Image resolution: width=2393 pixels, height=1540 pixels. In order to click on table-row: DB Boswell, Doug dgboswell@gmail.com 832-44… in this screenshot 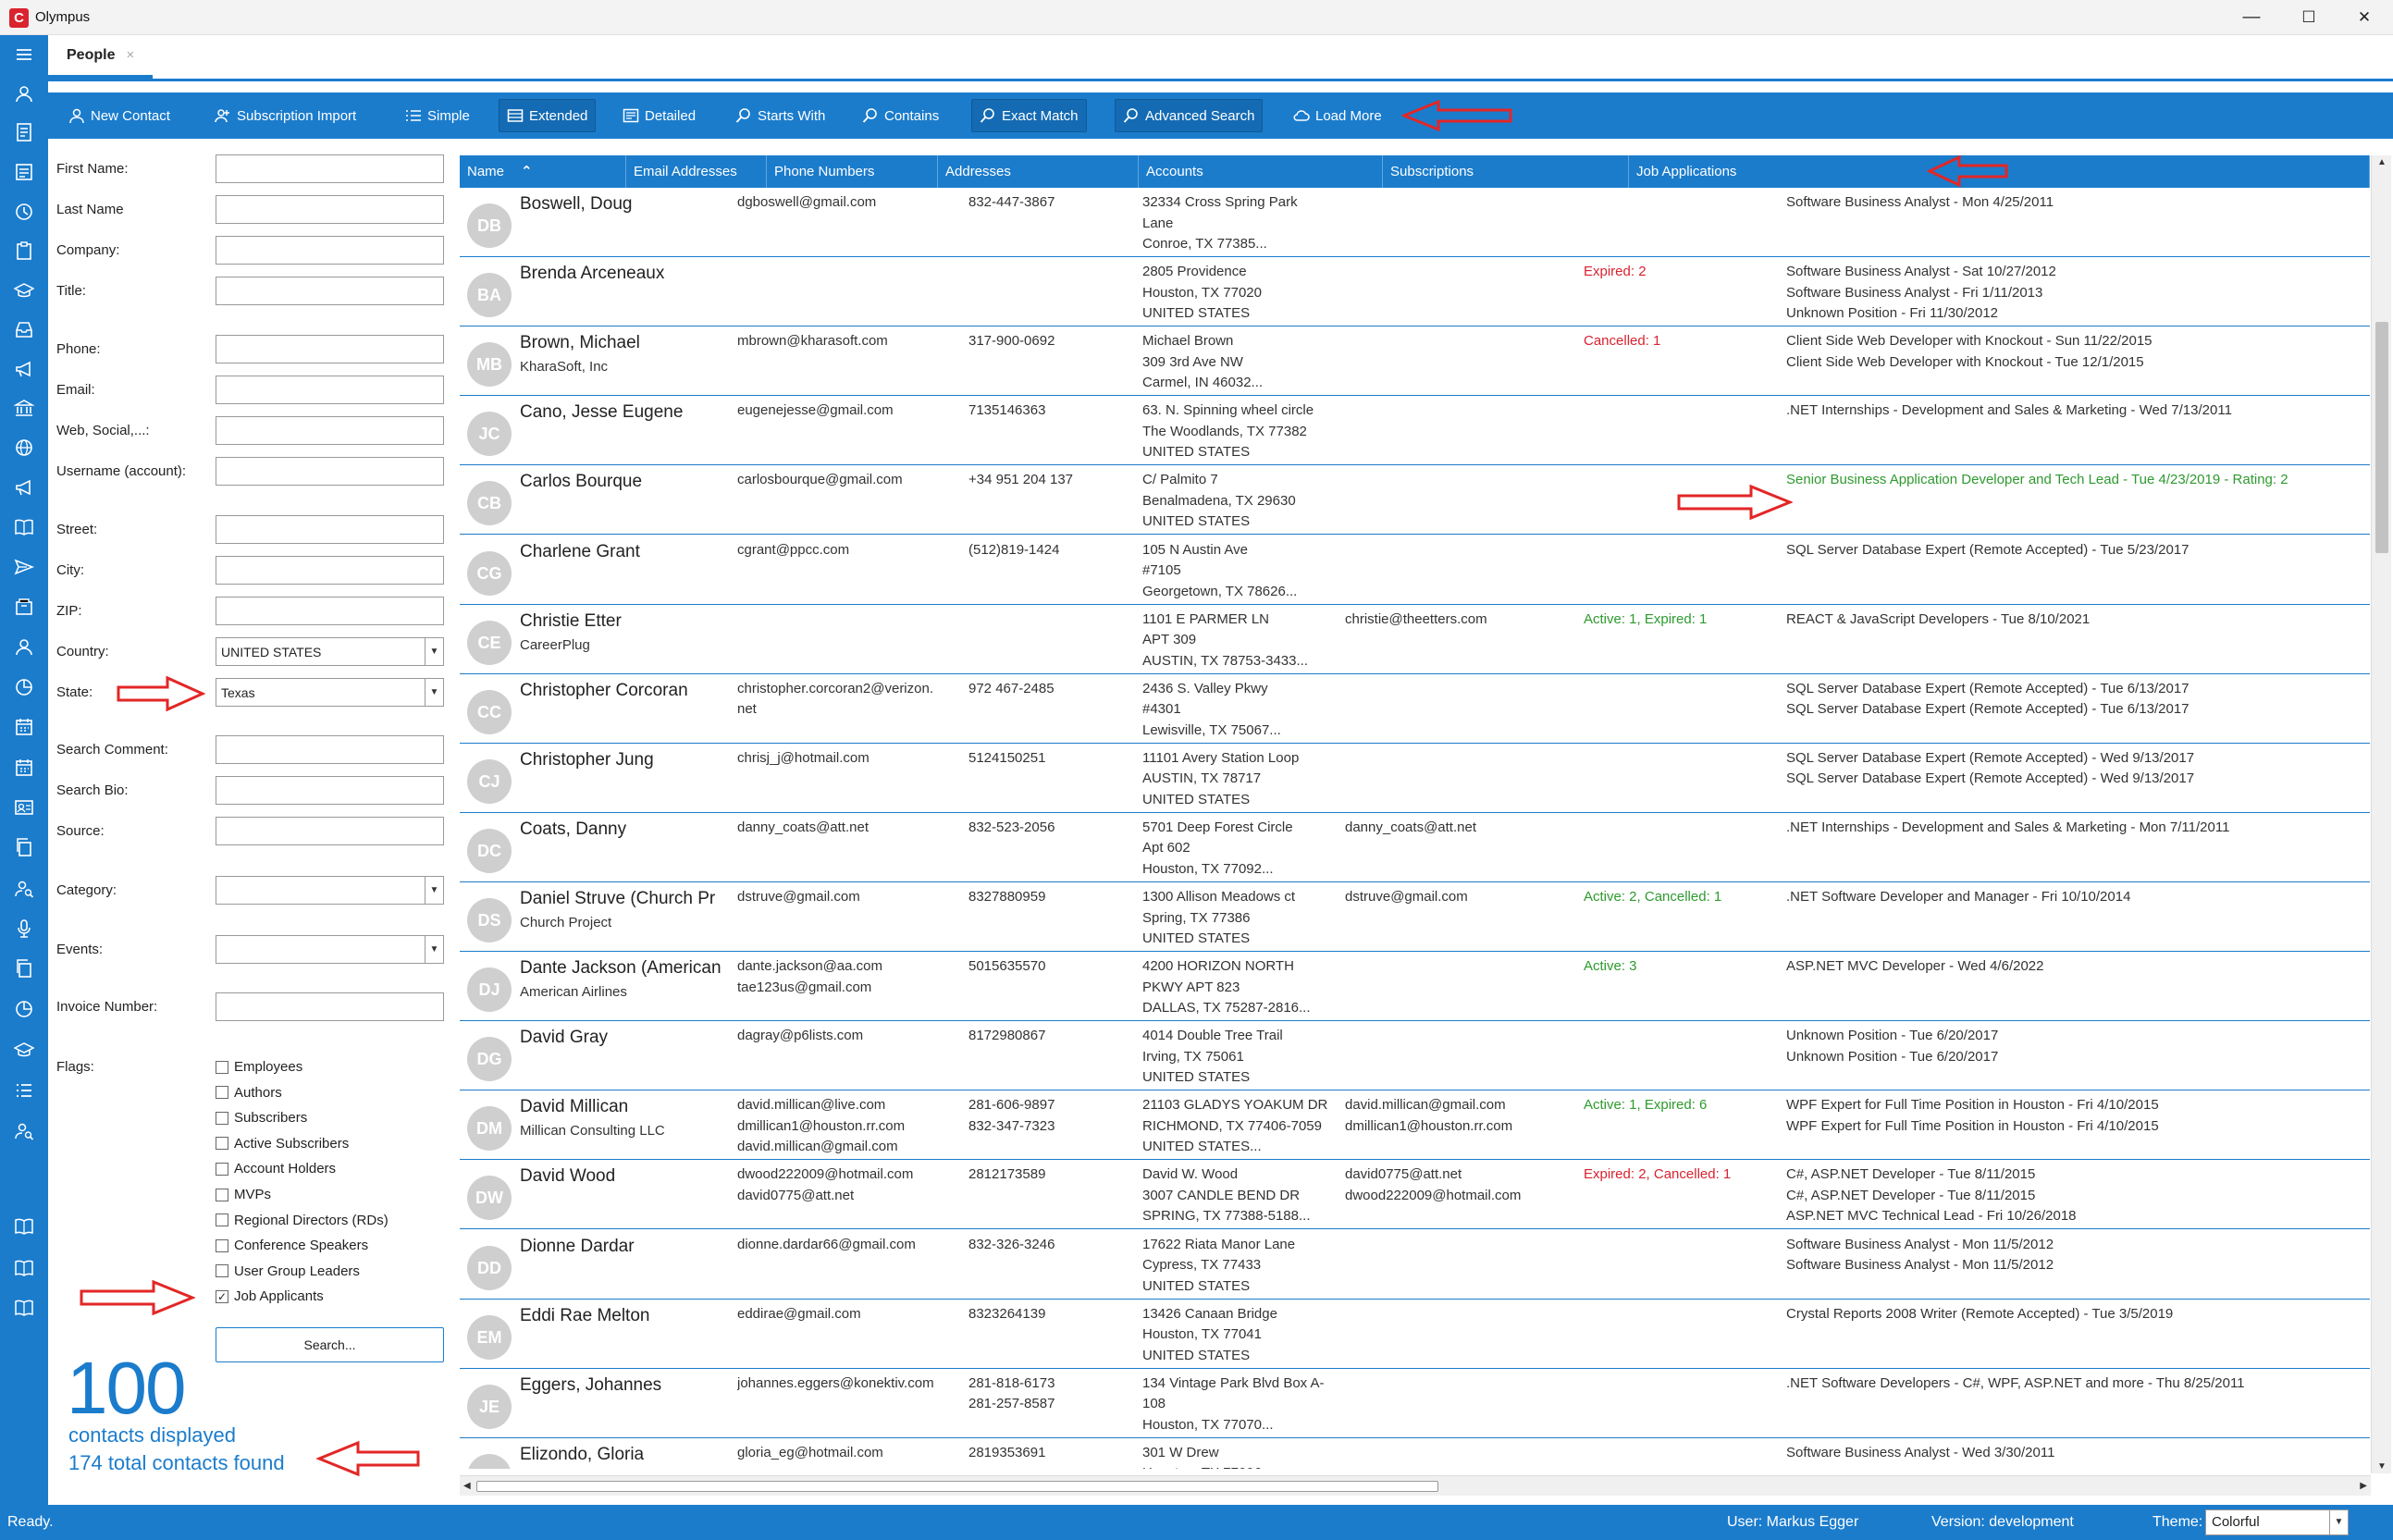, I will do `click(1415, 223)`.